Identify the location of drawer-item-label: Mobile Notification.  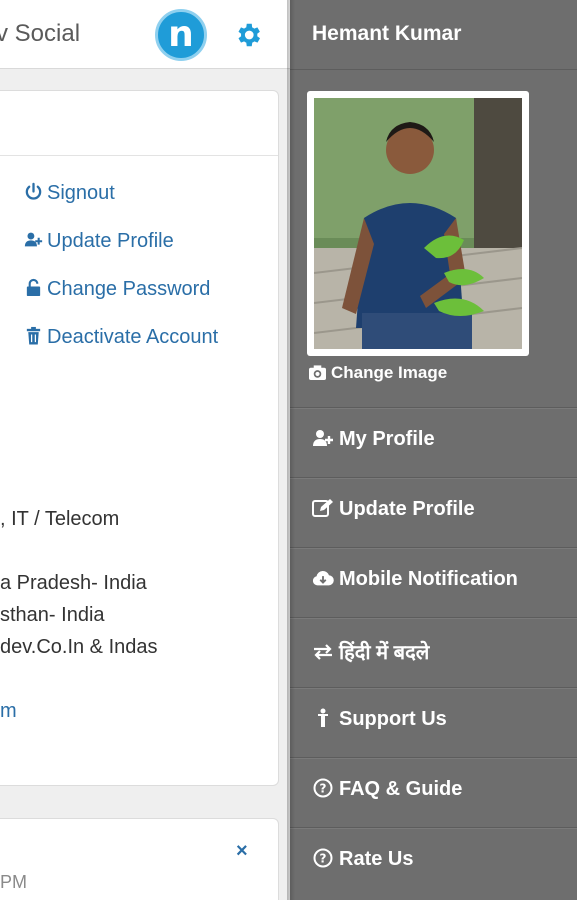
(428, 579).